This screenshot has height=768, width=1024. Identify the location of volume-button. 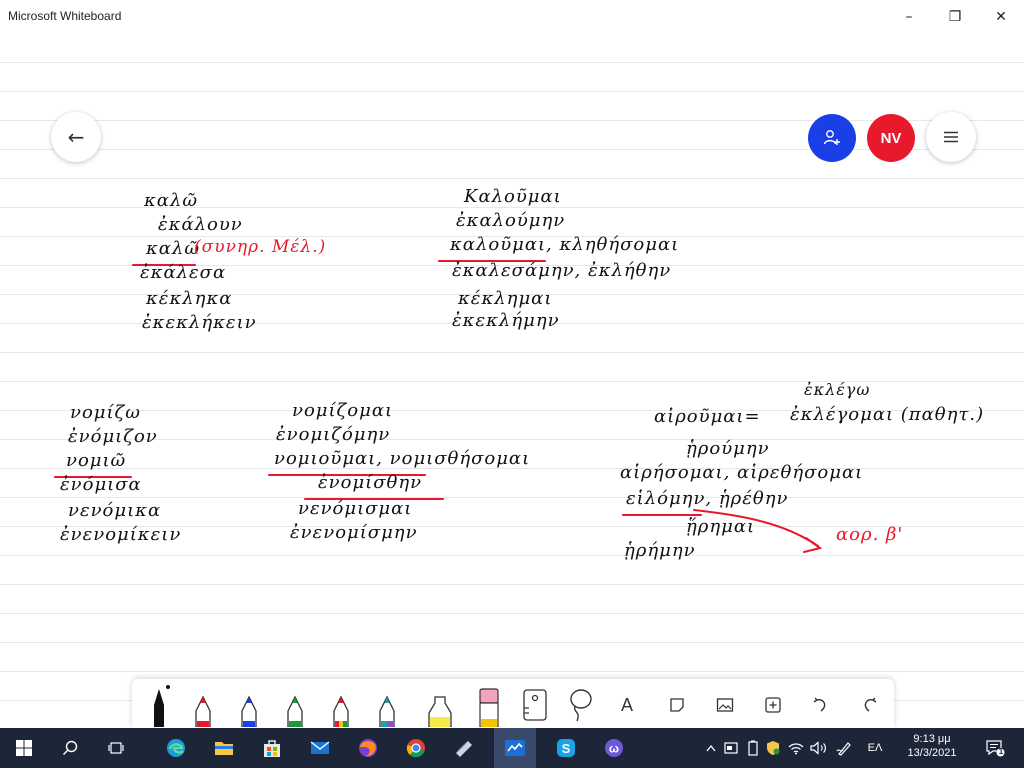
(819, 748).